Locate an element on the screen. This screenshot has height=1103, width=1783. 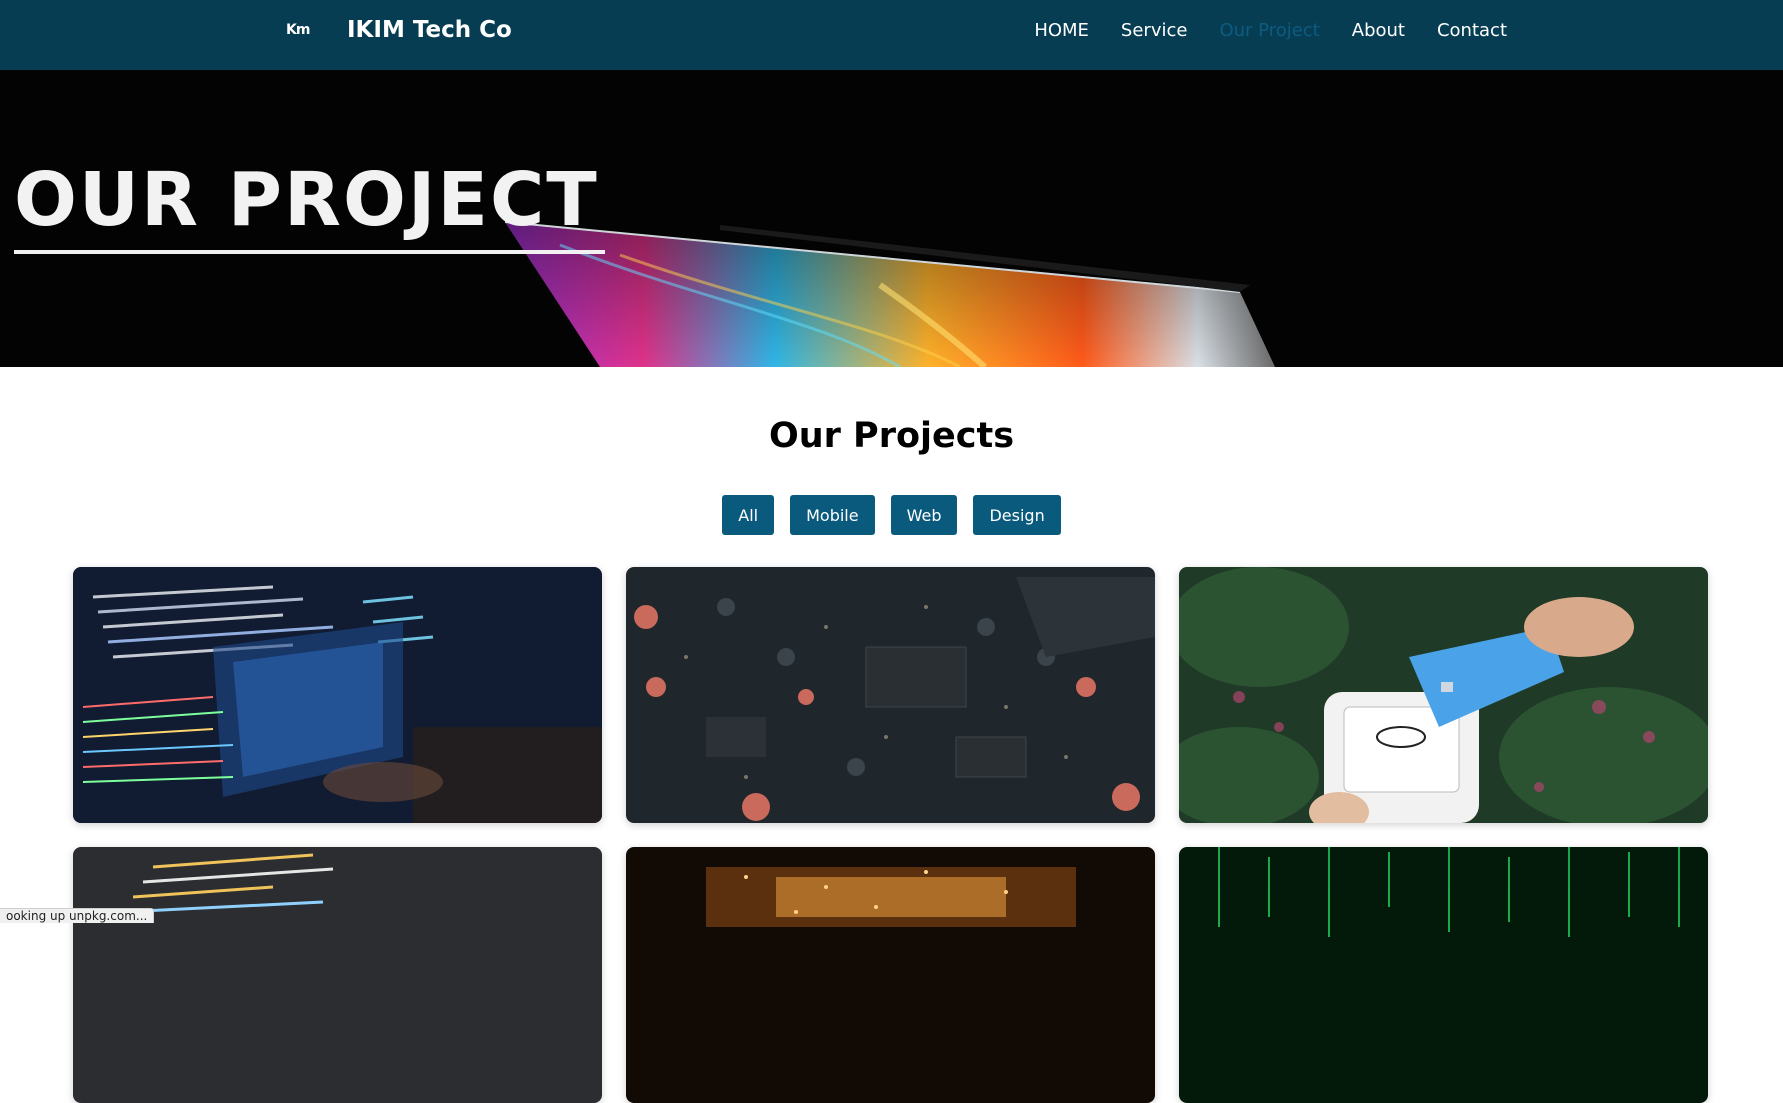
code-screen-image is located at coordinates (337, 695).